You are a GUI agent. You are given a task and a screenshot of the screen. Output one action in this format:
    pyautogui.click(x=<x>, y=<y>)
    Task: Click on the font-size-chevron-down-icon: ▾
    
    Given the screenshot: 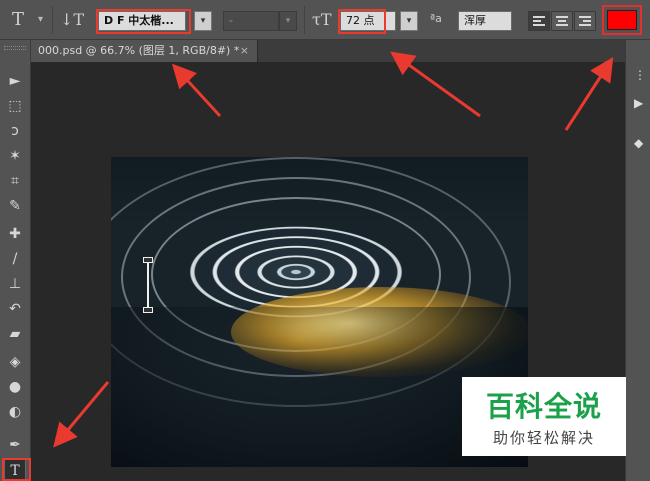 What is the action you would take?
    pyautogui.click(x=409, y=21)
    